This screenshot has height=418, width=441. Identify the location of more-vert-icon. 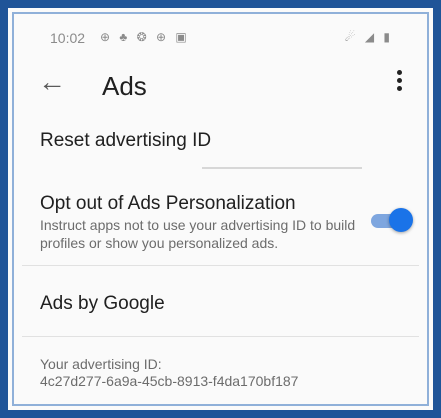
(399, 80).